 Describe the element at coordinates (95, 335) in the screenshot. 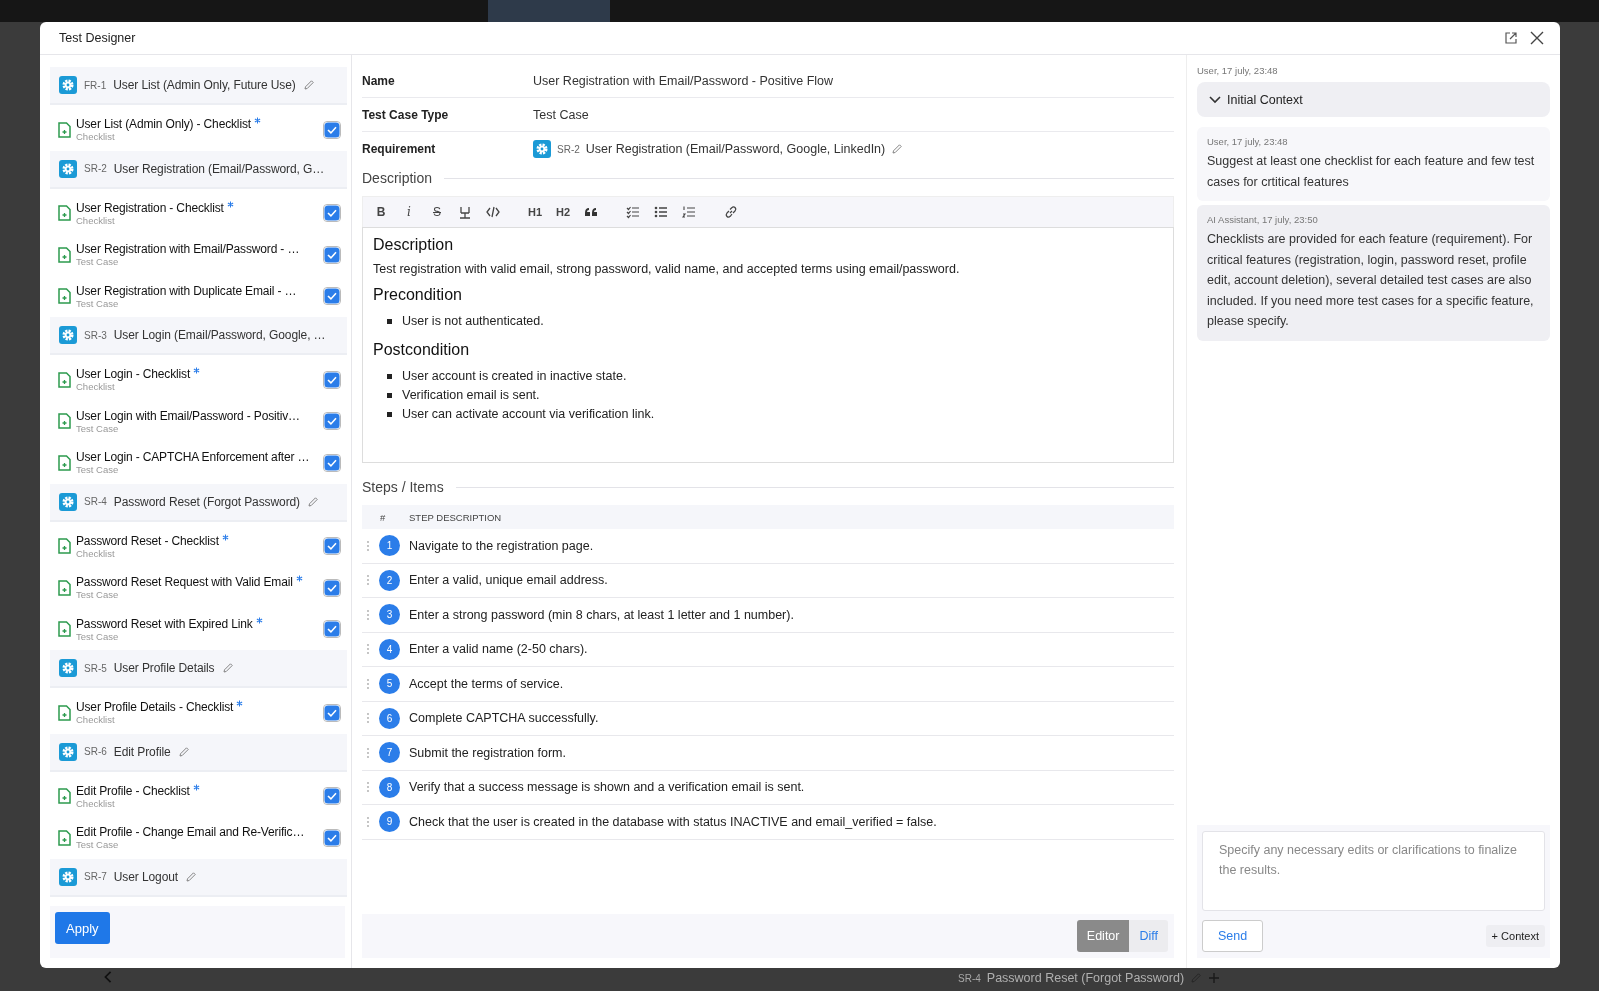

I see `requirement-code: SR-3` at that location.